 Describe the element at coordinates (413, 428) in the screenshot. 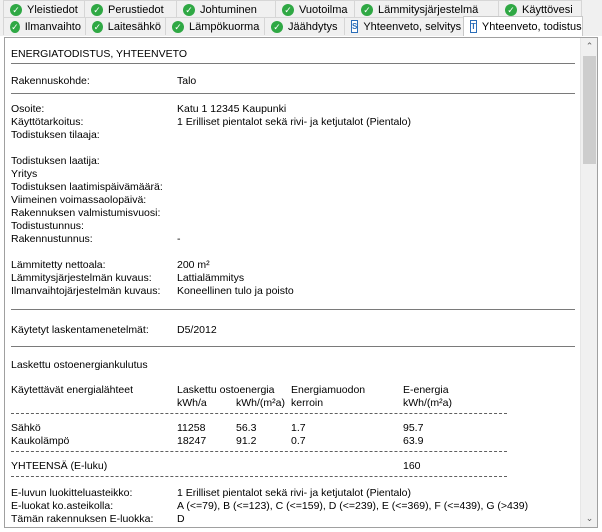

I see `row-e: 95.7` at that location.